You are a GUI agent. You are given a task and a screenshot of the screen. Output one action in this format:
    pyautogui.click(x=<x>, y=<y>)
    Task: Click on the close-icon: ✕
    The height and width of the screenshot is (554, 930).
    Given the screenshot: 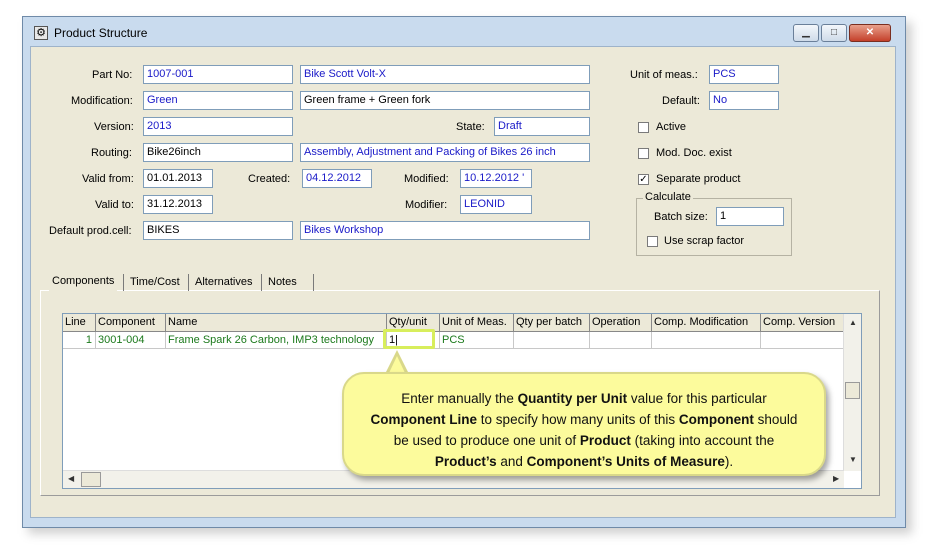 What is the action you would take?
    pyautogui.click(x=870, y=32)
    